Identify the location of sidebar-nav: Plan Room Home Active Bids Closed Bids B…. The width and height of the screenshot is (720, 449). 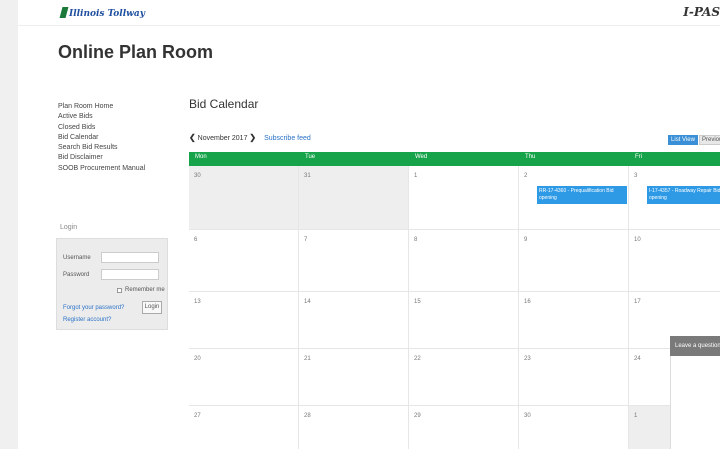
(118, 138).